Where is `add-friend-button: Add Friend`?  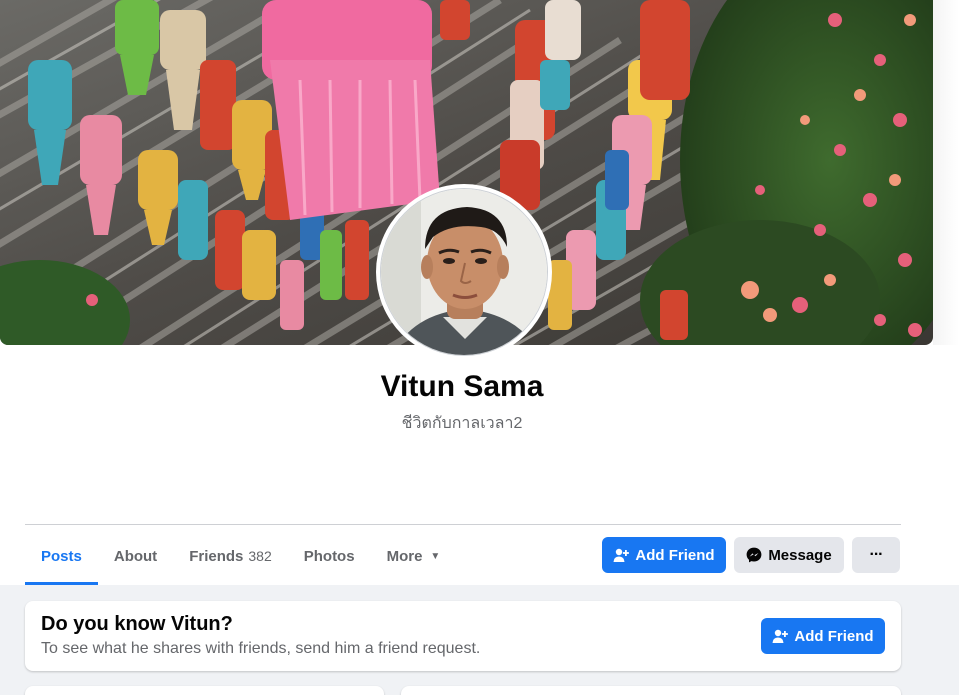
add-friend-button: Add Friend is located at coordinates (664, 555).